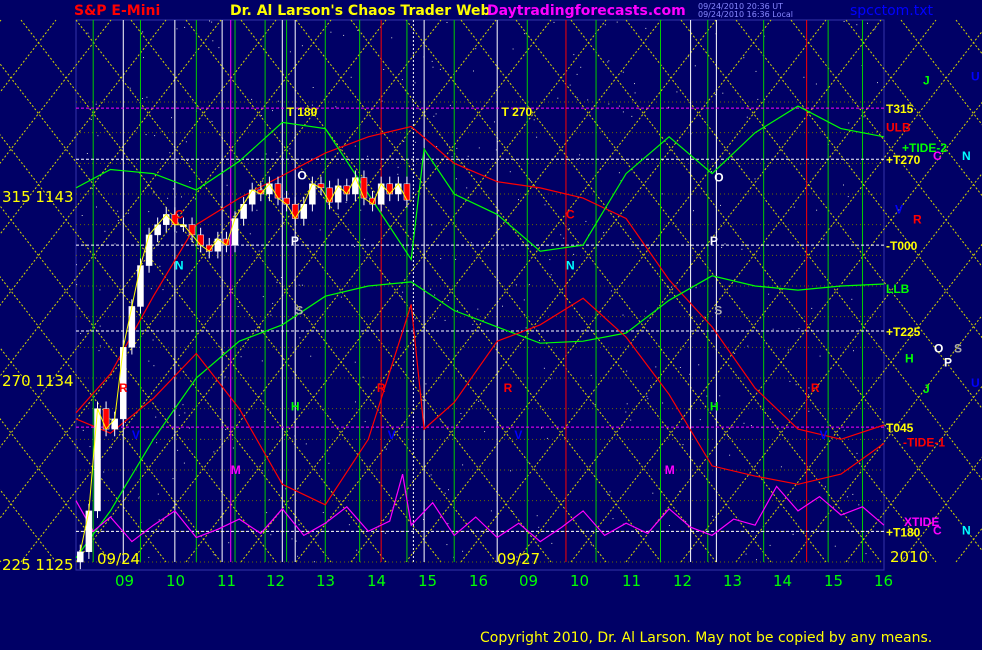 This screenshot has height=650, width=982. Describe the element at coordinates (903, 532) in the screenshot. I see `level-label: +T180` at that location.